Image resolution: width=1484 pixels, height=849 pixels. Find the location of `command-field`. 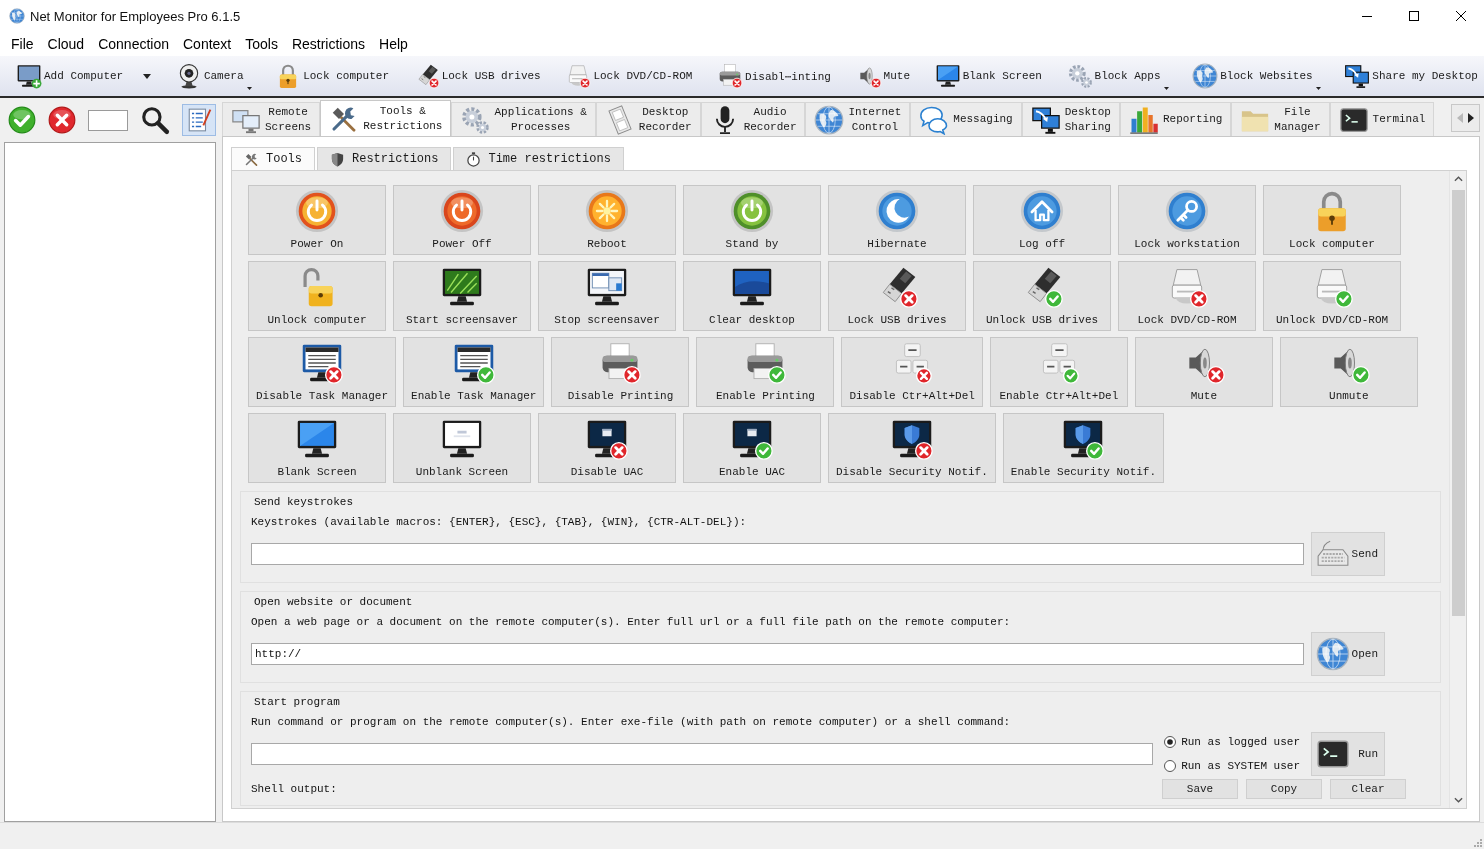

command-field is located at coordinates (702, 754).